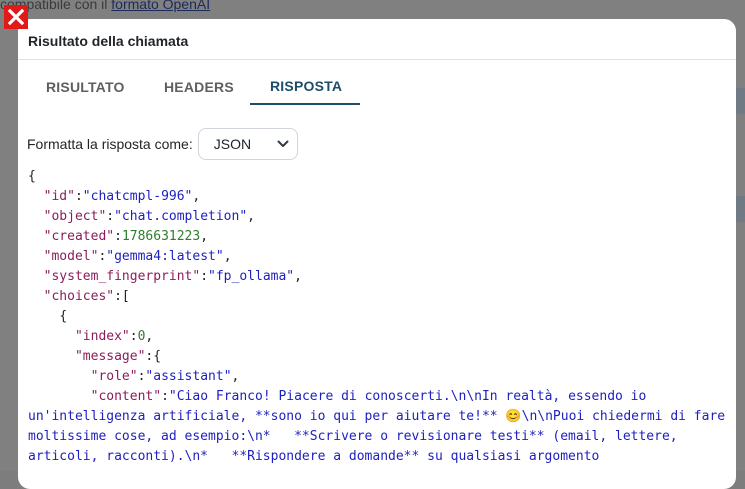 The height and width of the screenshot is (489, 745). Describe the element at coordinates (161, 236) in the screenshot. I see `json-value-created: 1786631223` at that location.